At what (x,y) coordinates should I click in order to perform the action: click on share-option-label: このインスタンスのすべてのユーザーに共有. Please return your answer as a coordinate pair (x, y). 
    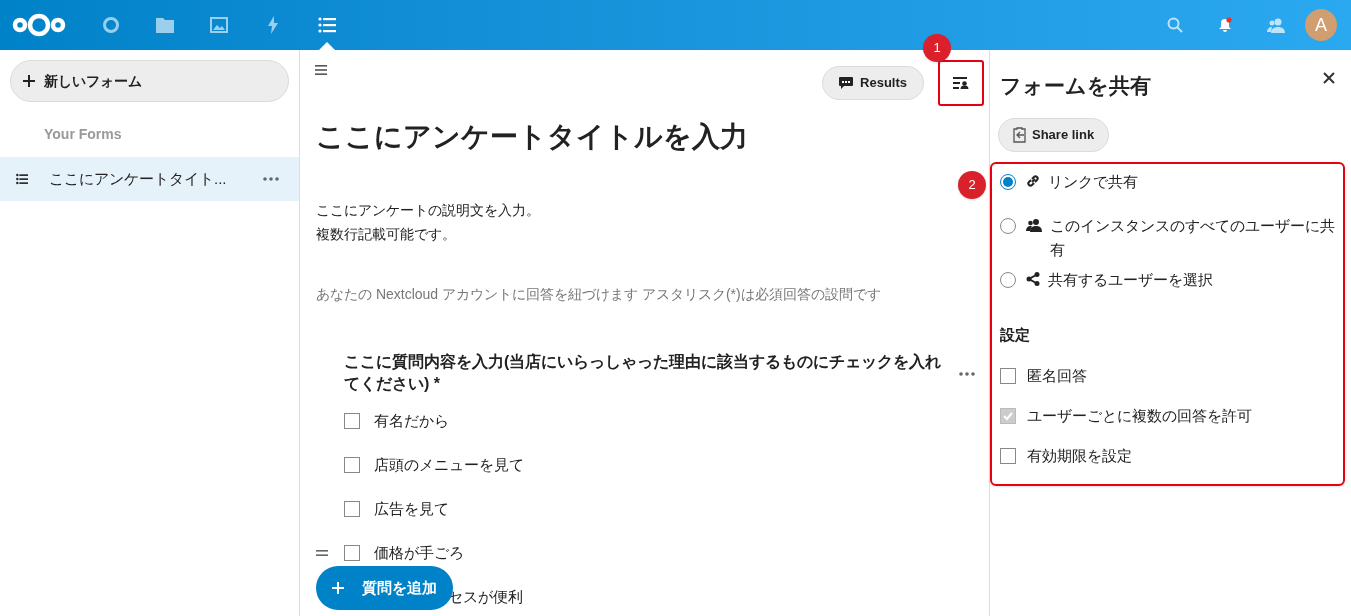
    Looking at the image, I should click on (1193, 237).